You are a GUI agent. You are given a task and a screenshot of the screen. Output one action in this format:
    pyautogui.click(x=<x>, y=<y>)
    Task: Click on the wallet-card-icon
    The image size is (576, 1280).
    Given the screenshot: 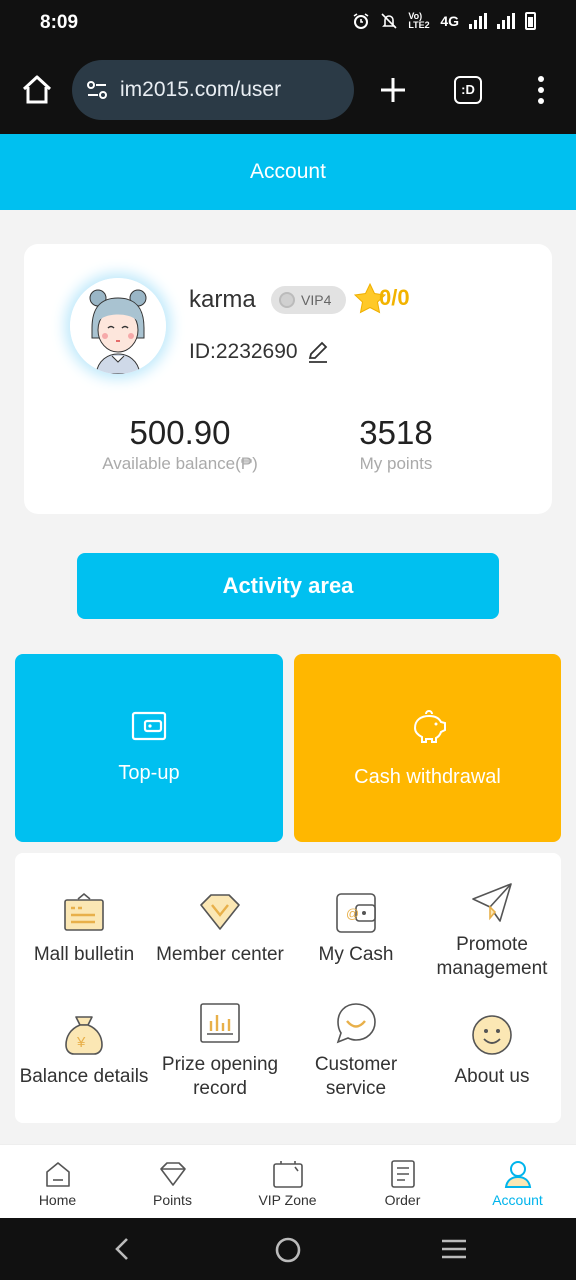 What is the action you would take?
    pyautogui.click(x=149, y=726)
    